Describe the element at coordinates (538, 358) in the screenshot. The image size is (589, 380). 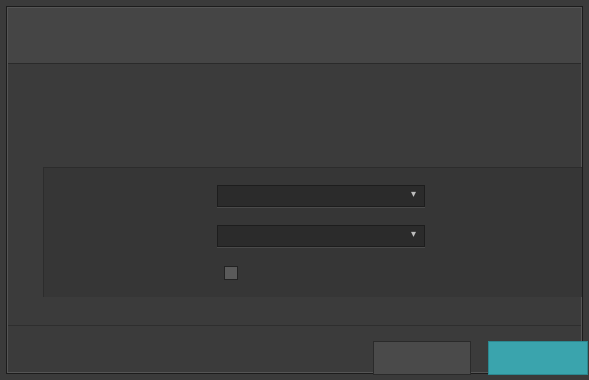
I see `ok-button` at that location.